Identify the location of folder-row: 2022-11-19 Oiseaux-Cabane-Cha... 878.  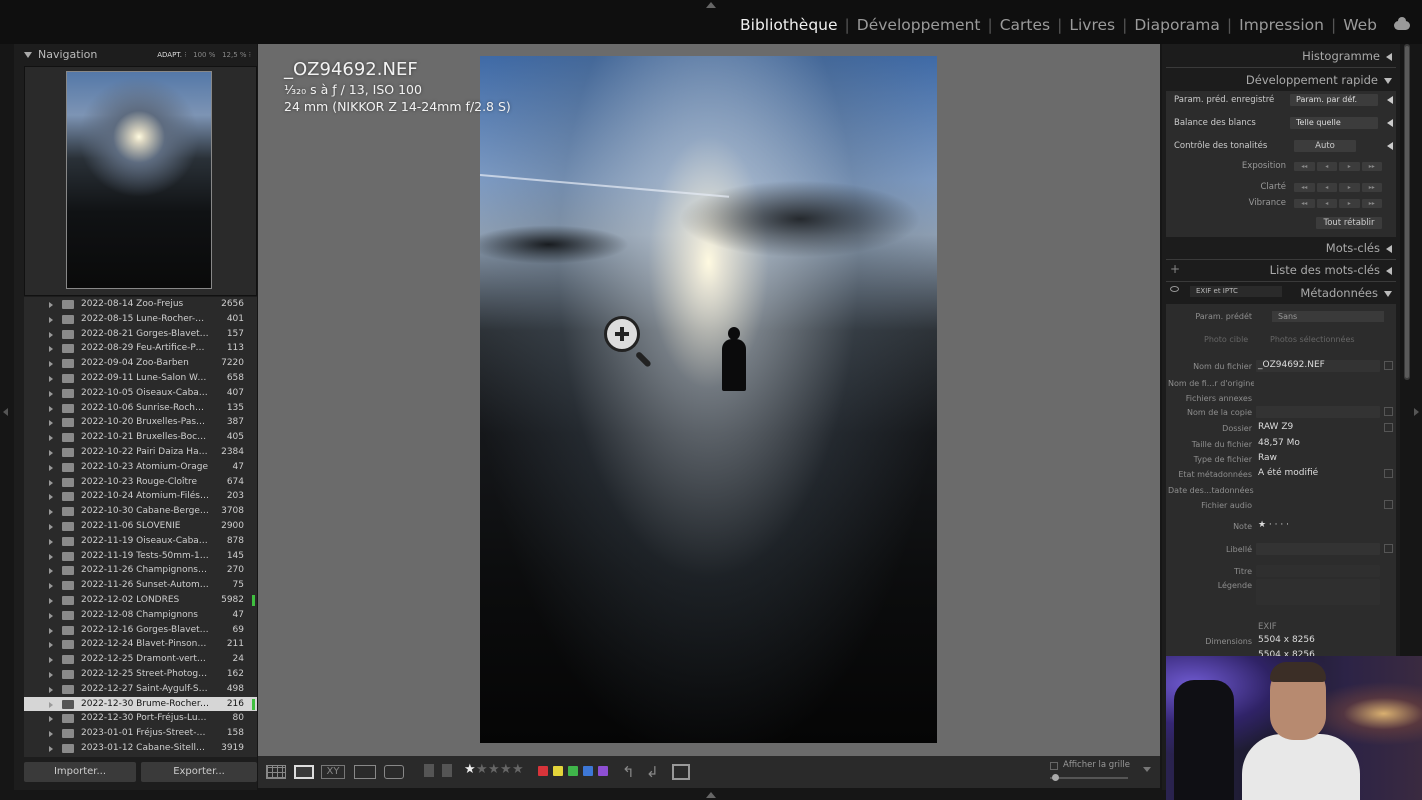
(140, 541).